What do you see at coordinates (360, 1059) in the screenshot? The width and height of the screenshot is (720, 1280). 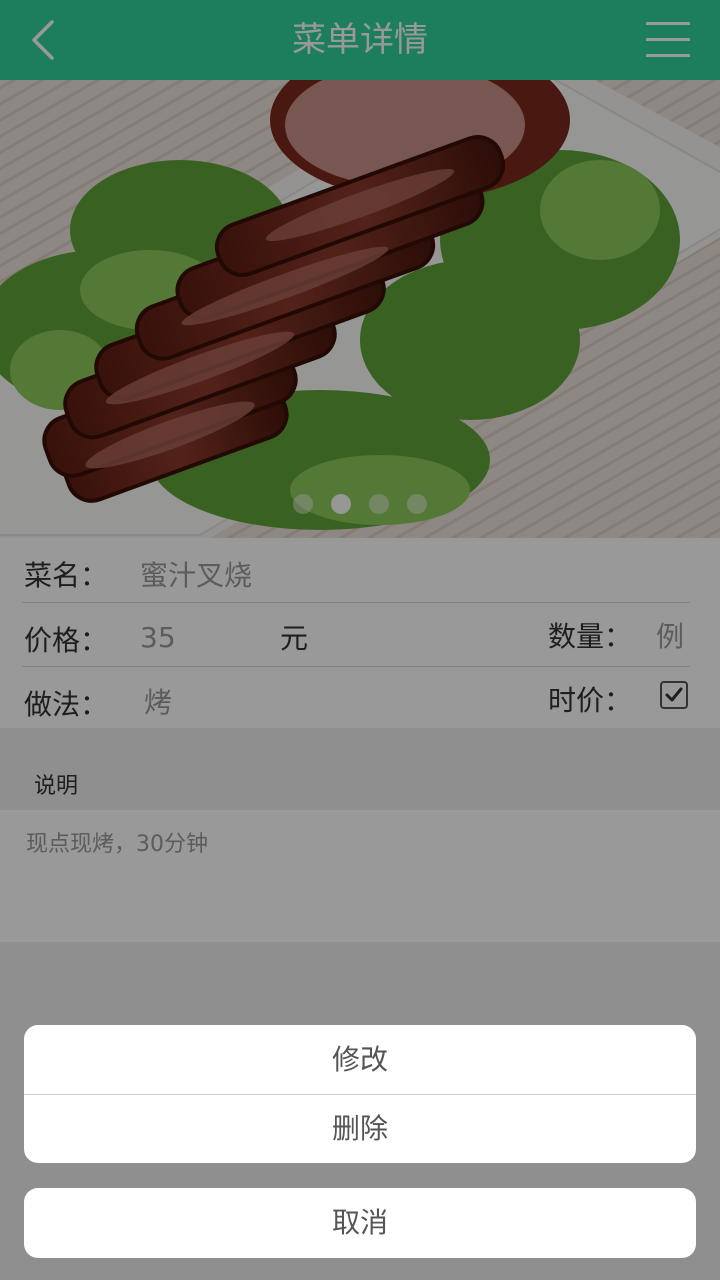 I see `edit-button: 修改` at bounding box center [360, 1059].